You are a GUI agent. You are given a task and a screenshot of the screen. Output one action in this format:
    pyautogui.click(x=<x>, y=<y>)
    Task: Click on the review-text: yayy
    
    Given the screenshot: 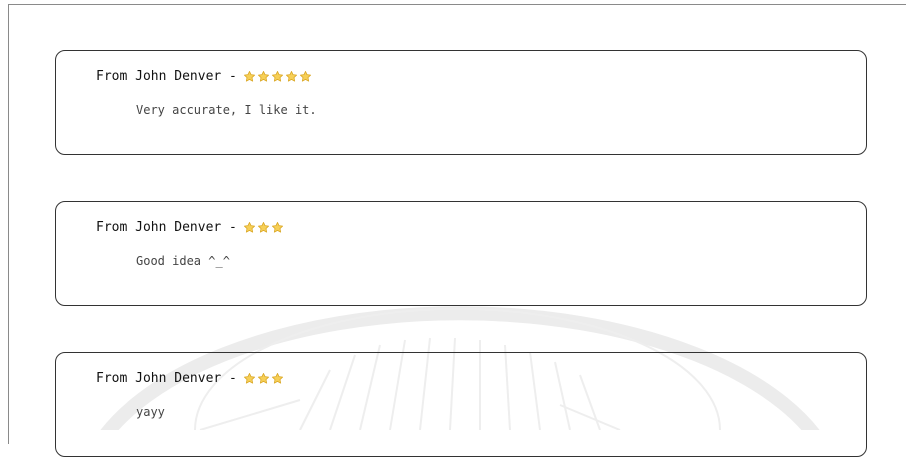 What is the action you would take?
    pyautogui.click(x=150, y=412)
    